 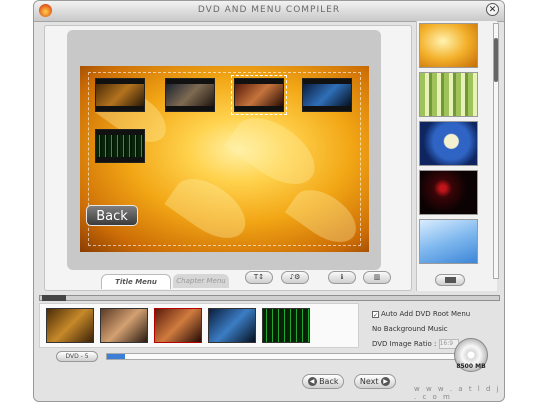 What do you see at coordinates (116, 356) in the screenshot?
I see `capacity-bar-fill` at bounding box center [116, 356].